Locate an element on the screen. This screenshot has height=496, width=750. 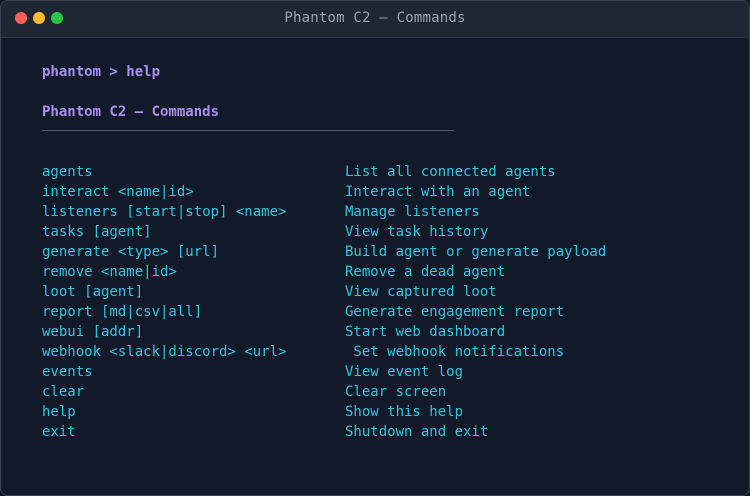
title-bar: Phantom C2 — Commands is located at coordinates (375, 19).